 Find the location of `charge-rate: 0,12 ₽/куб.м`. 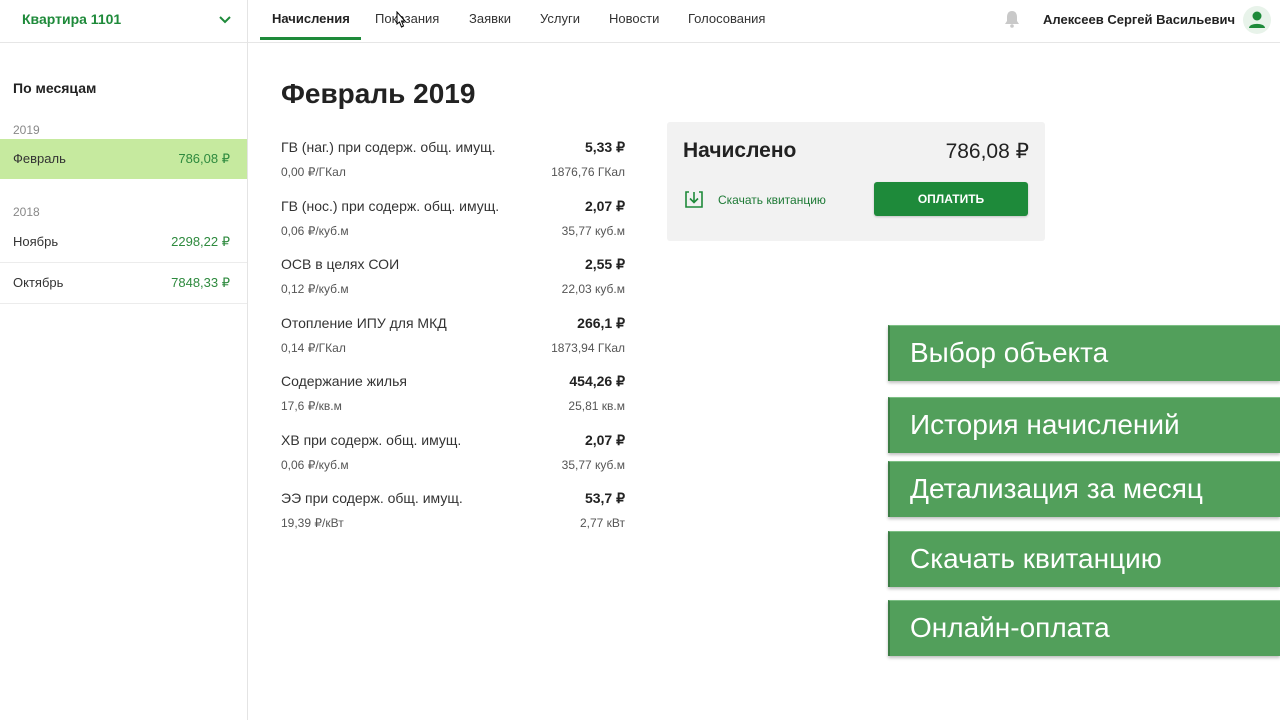

charge-rate: 0,12 ₽/куб.м is located at coordinates (315, 289).